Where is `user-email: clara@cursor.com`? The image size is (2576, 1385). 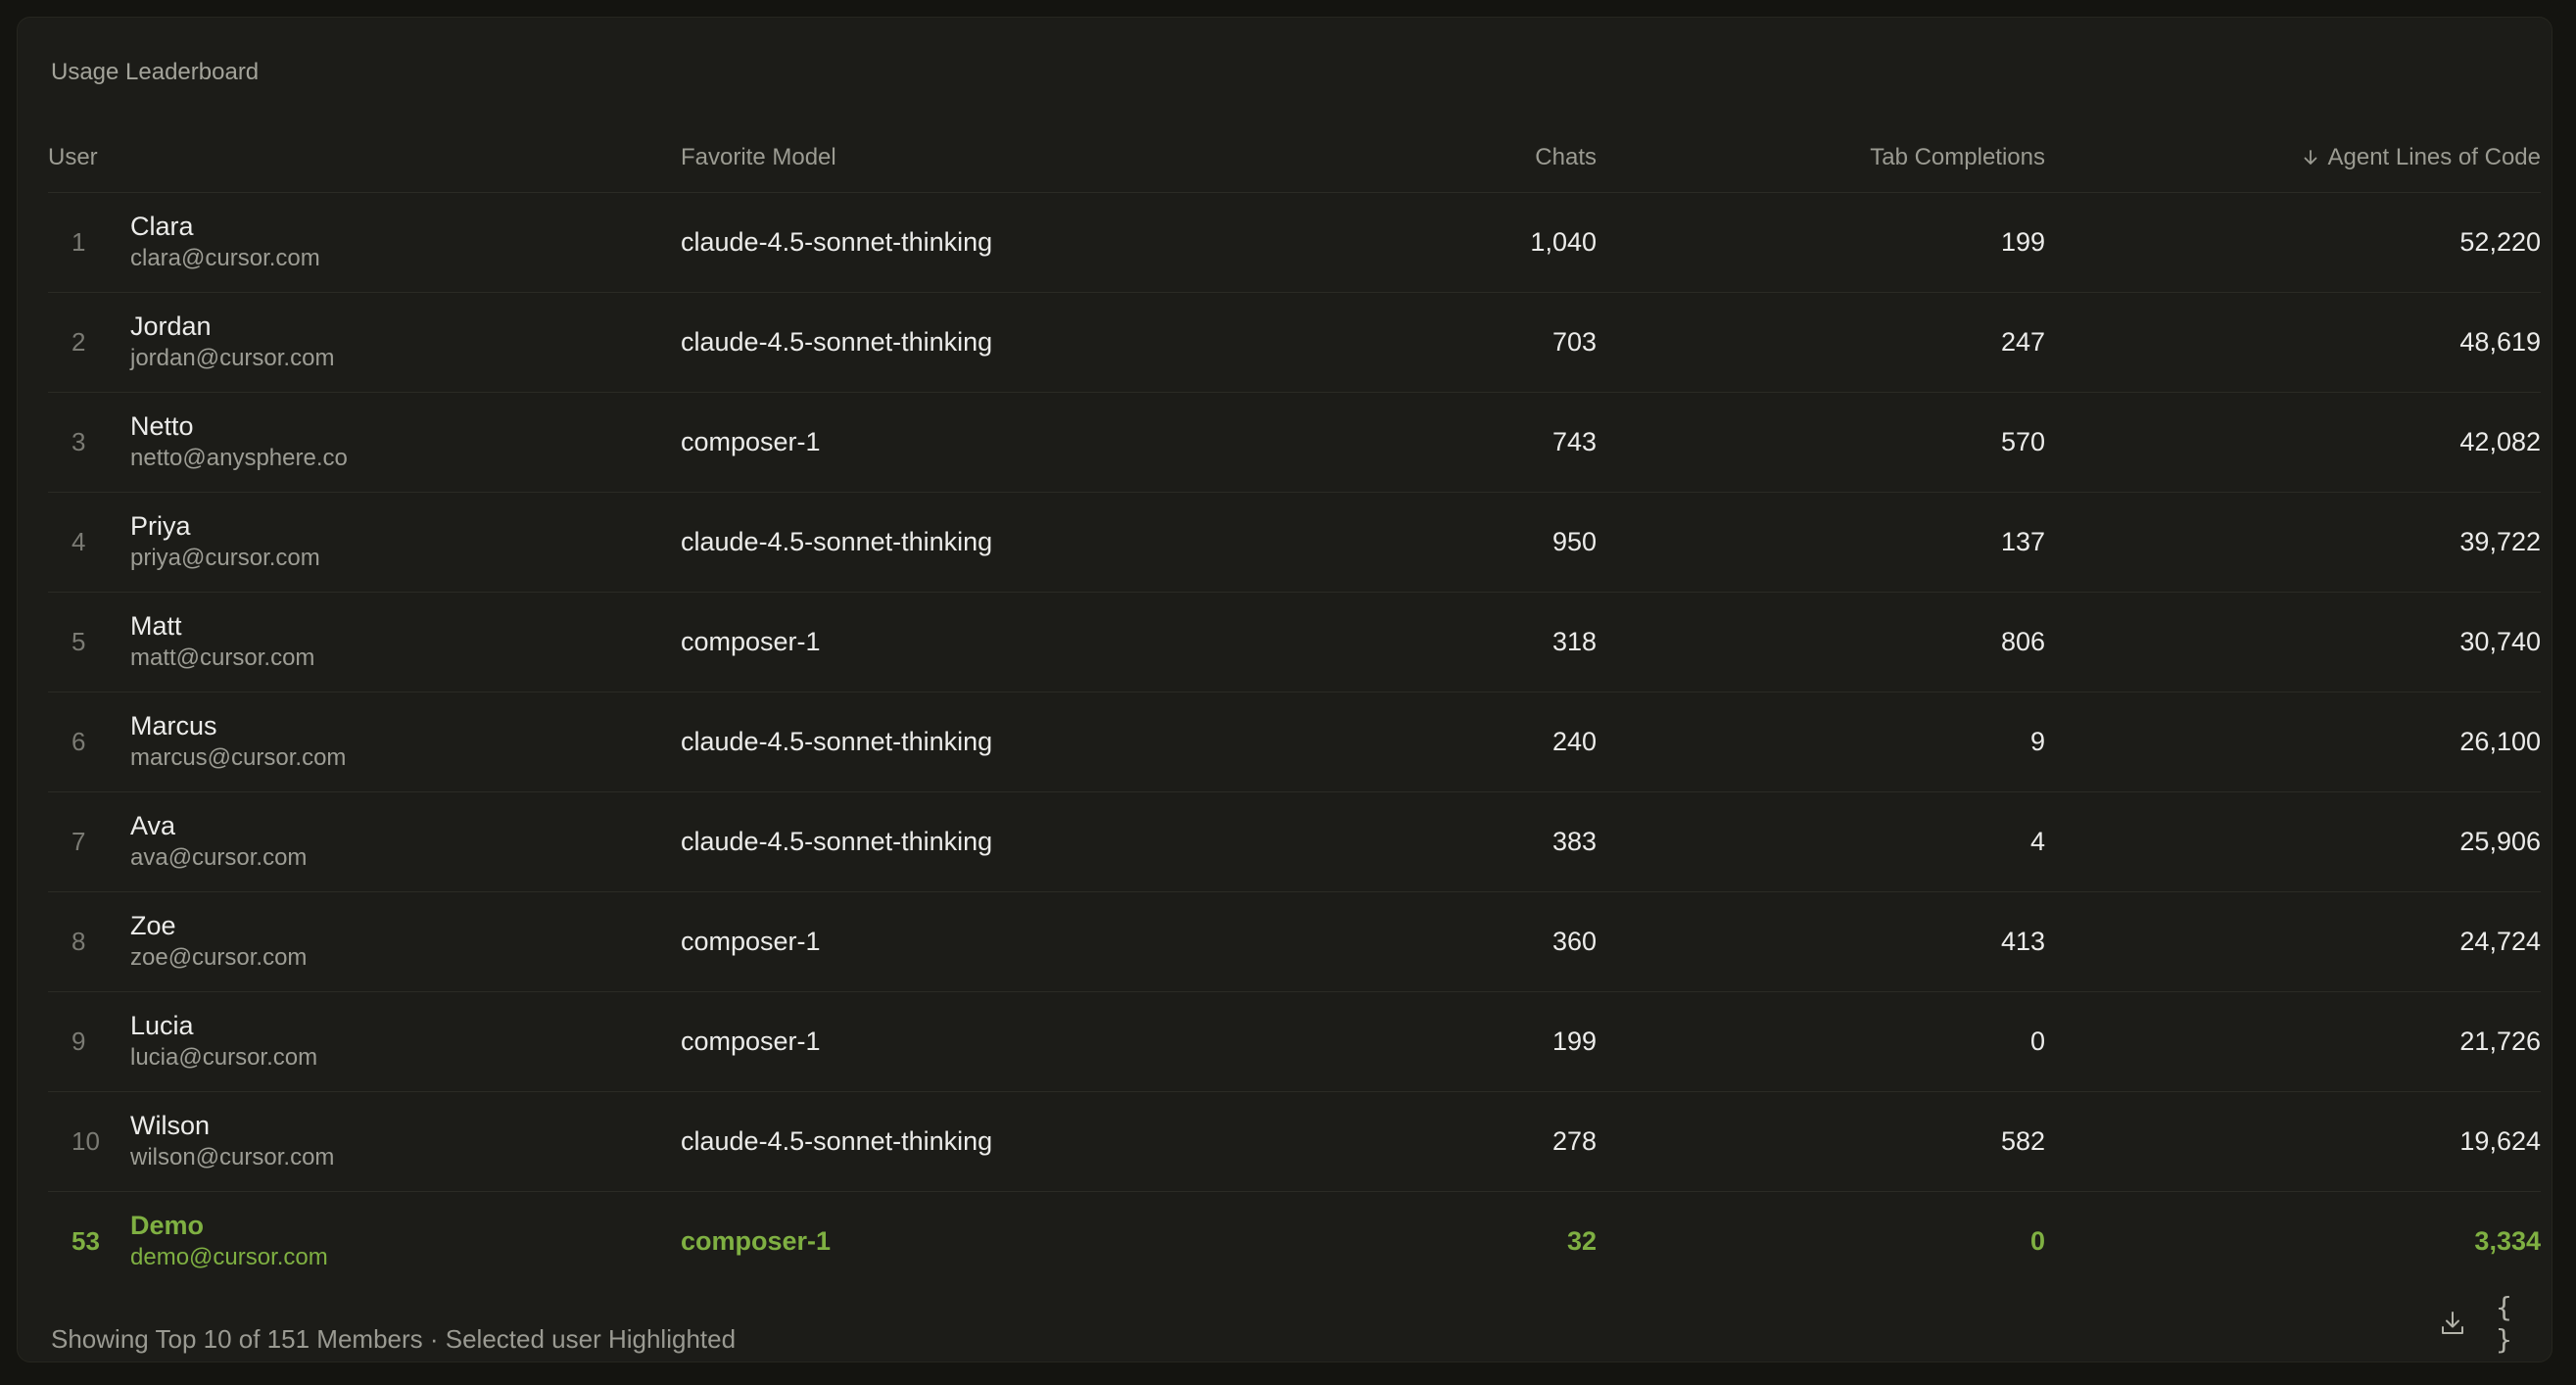
user-email: clara@cursor.com is located at coordinates (225, 258).